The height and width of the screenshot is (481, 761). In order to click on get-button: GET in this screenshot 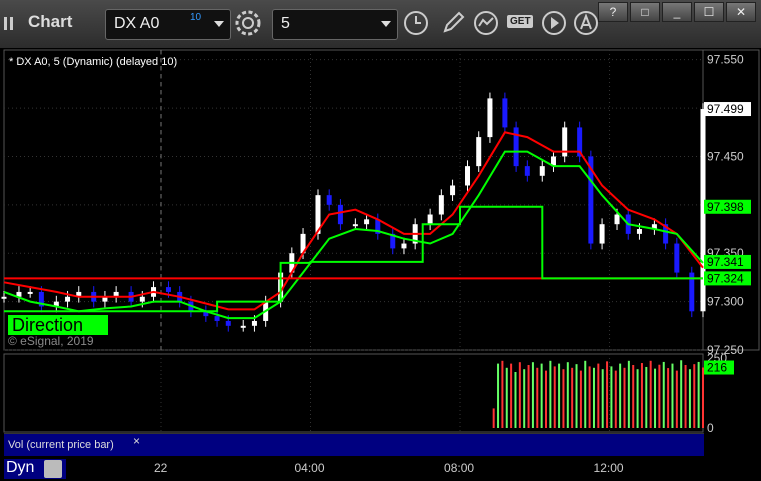, I will do `click(521, 23)`.